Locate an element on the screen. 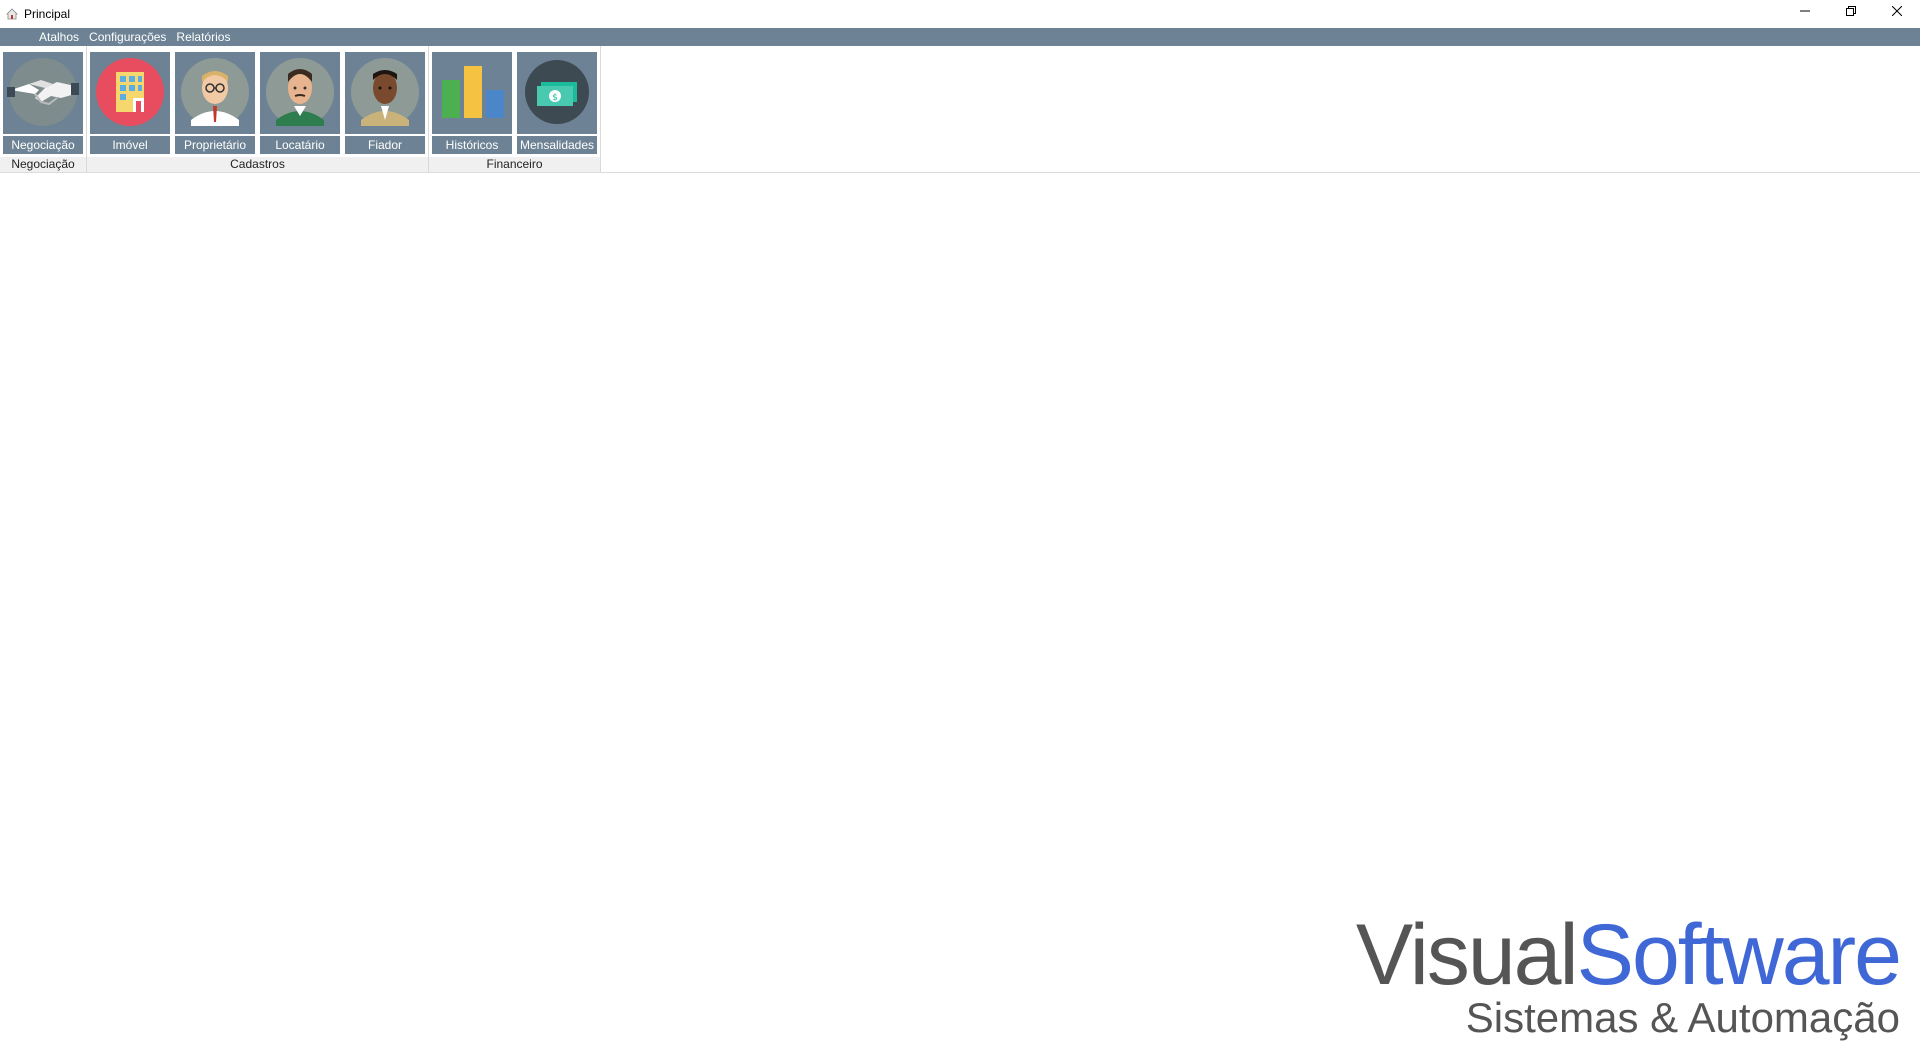 The width and height of the screenshot is (1920, 1050). fiador-button: Fiador is located at coordinates (385, 103).